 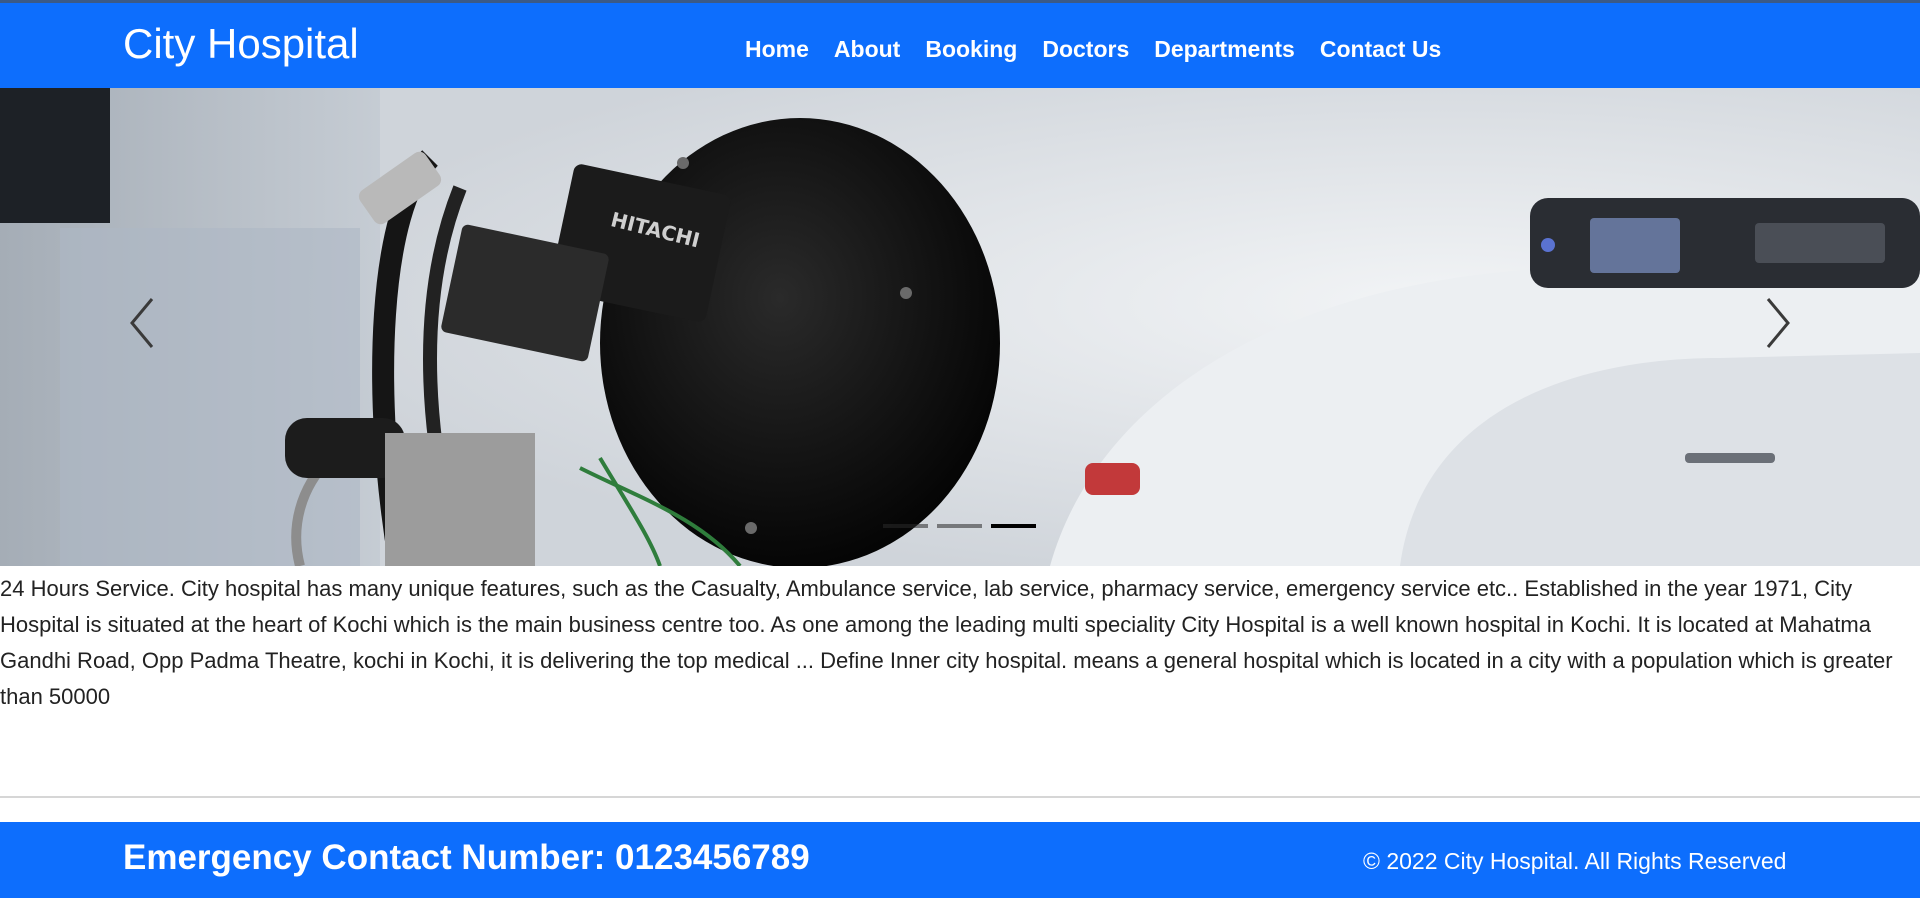 What do you see at coordinates (960, 797) in the screenshot?
I see `section-divider` at bounding box center [960, 797].